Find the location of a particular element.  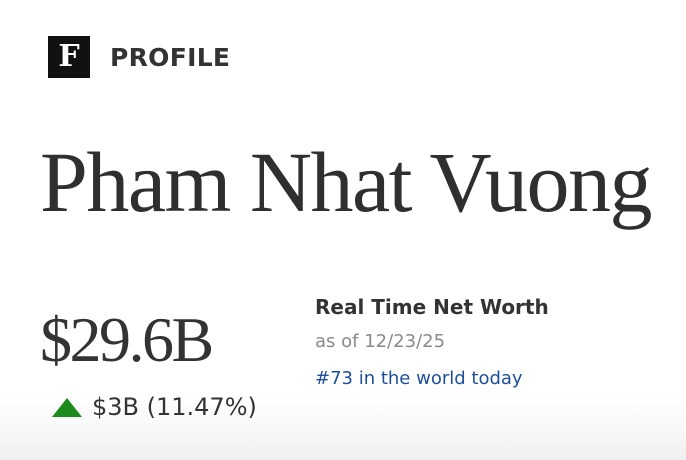

real-time-title: Real Time Net Worth is located at coordinates (432, 307).